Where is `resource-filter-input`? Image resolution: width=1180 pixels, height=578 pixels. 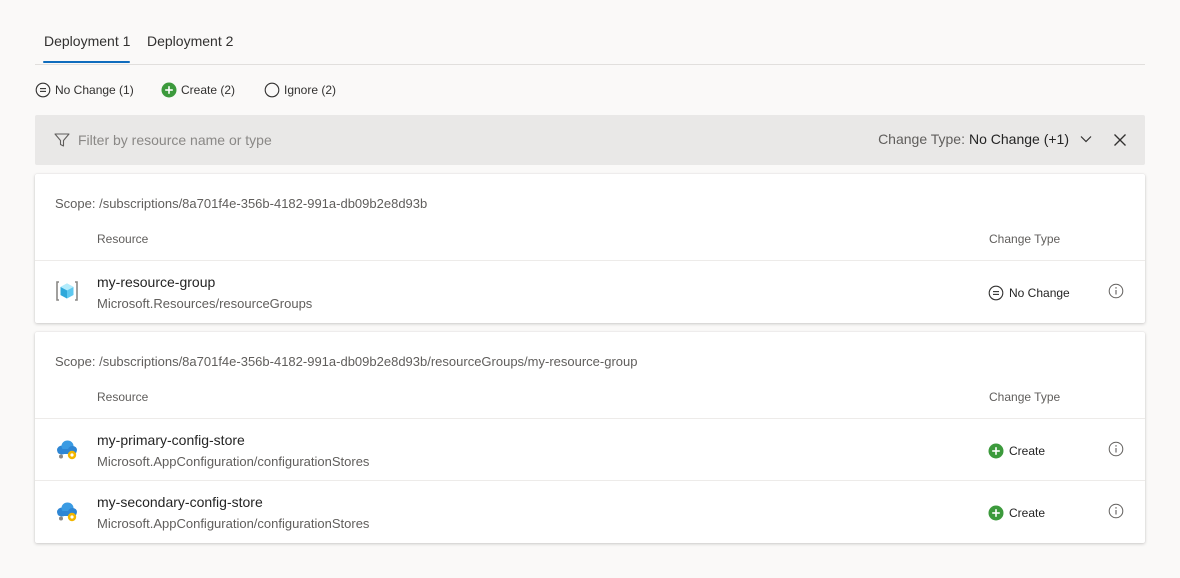 resource-filter-input is located at coordinates (328, 140).